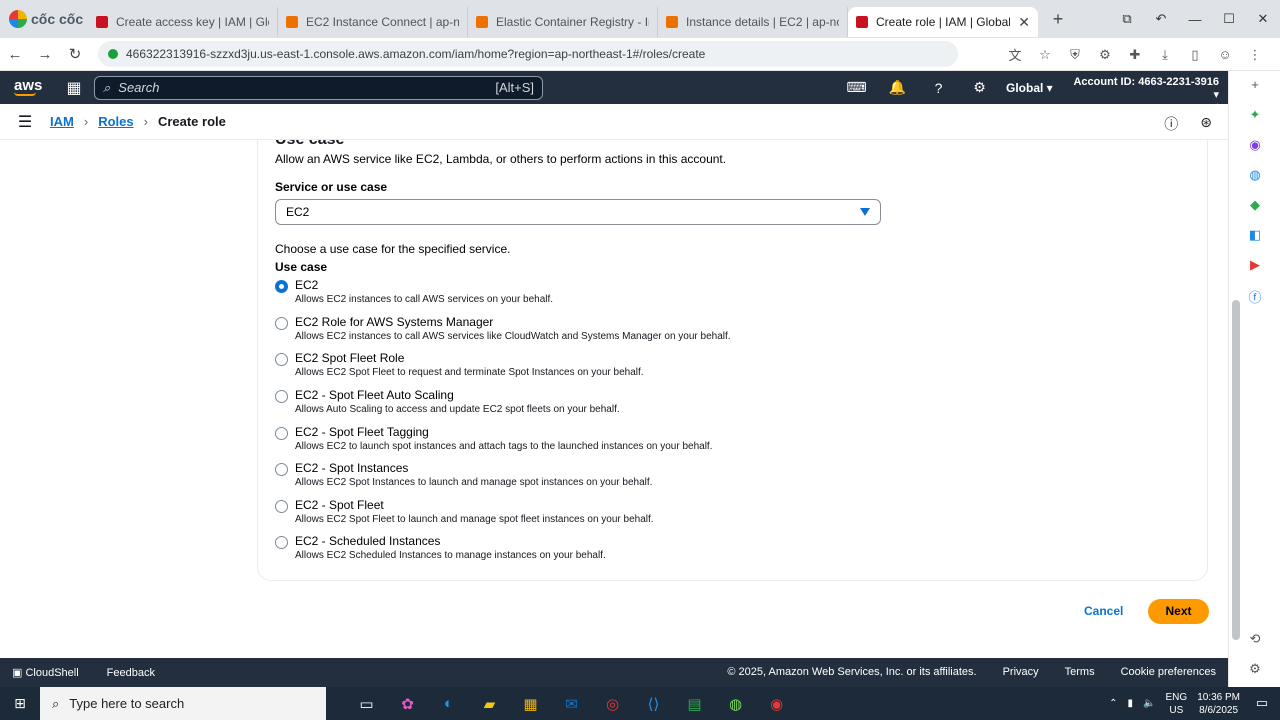 The image size is (1280, 720). I want to click on windows-start-icon: ⊞, so click(20, 703).